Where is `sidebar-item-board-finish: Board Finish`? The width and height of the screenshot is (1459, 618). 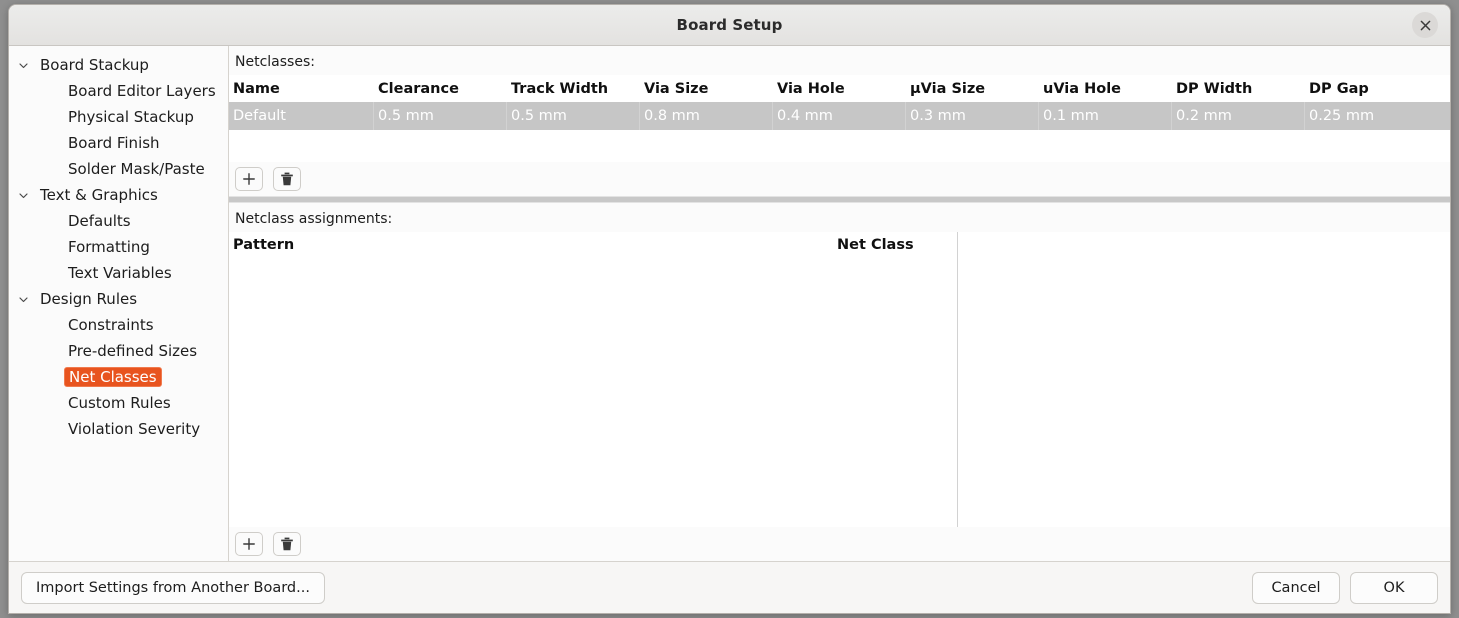 sidebar-item-board-finish: Board Finish is located at coordinates (118, 143).